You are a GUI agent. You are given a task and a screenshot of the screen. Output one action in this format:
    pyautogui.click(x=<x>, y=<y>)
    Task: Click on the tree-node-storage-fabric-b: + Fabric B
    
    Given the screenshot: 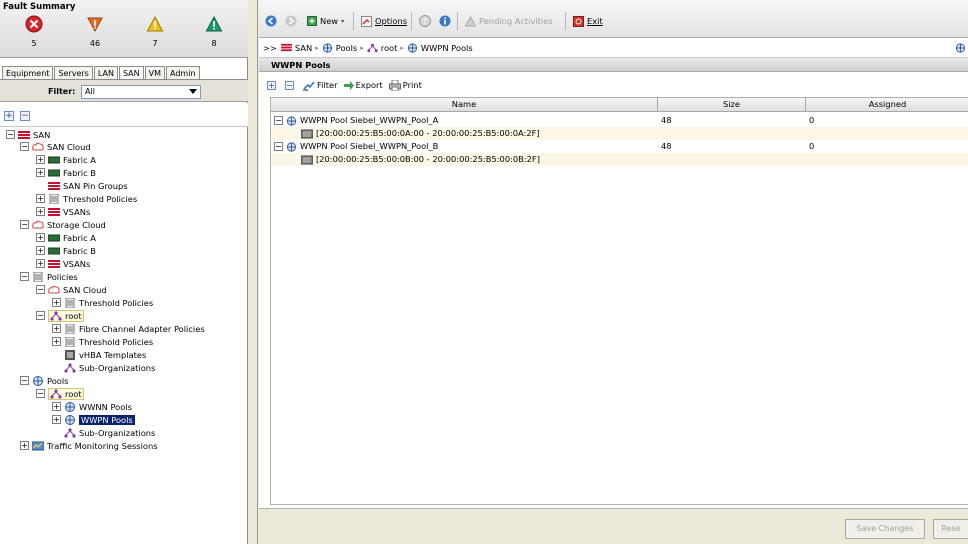 What is the action you would take?
    pyautogui.click(x=66, y=250)
    